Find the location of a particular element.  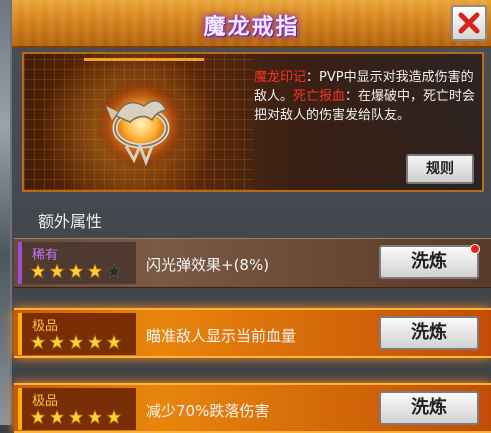

background-left-edge is located at coordinates (5, 212).